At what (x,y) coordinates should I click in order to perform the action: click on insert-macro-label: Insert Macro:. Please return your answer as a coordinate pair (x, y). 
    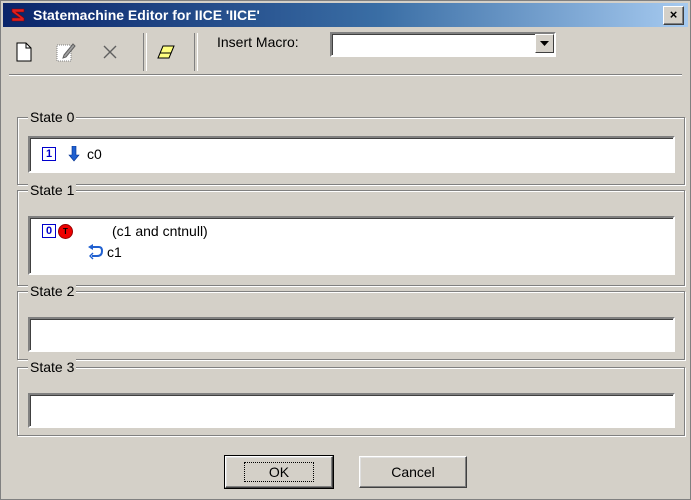
    Looking at the image, I should click on (258, 42).